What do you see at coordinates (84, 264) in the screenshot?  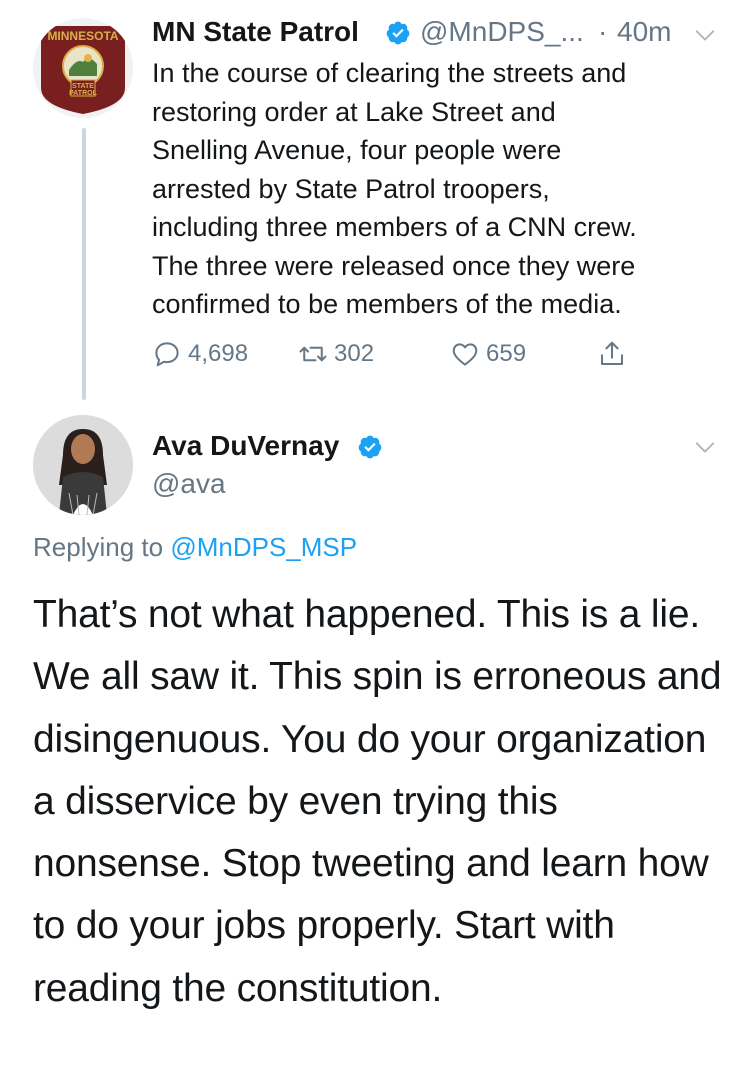 I see `thread-connector-line` at bounding box center [84, 264].